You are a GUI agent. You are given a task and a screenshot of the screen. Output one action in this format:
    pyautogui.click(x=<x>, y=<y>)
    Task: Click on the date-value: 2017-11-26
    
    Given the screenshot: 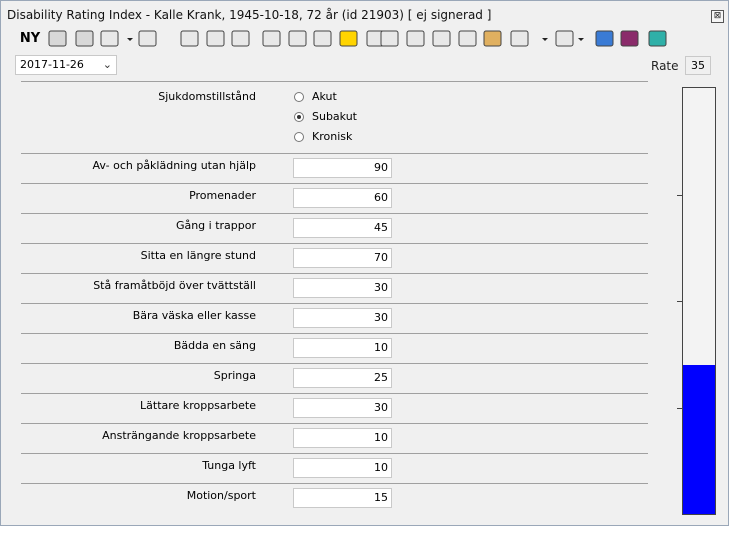 What is the action you would take?
    pyautogui.click(x=52, y=64)
    